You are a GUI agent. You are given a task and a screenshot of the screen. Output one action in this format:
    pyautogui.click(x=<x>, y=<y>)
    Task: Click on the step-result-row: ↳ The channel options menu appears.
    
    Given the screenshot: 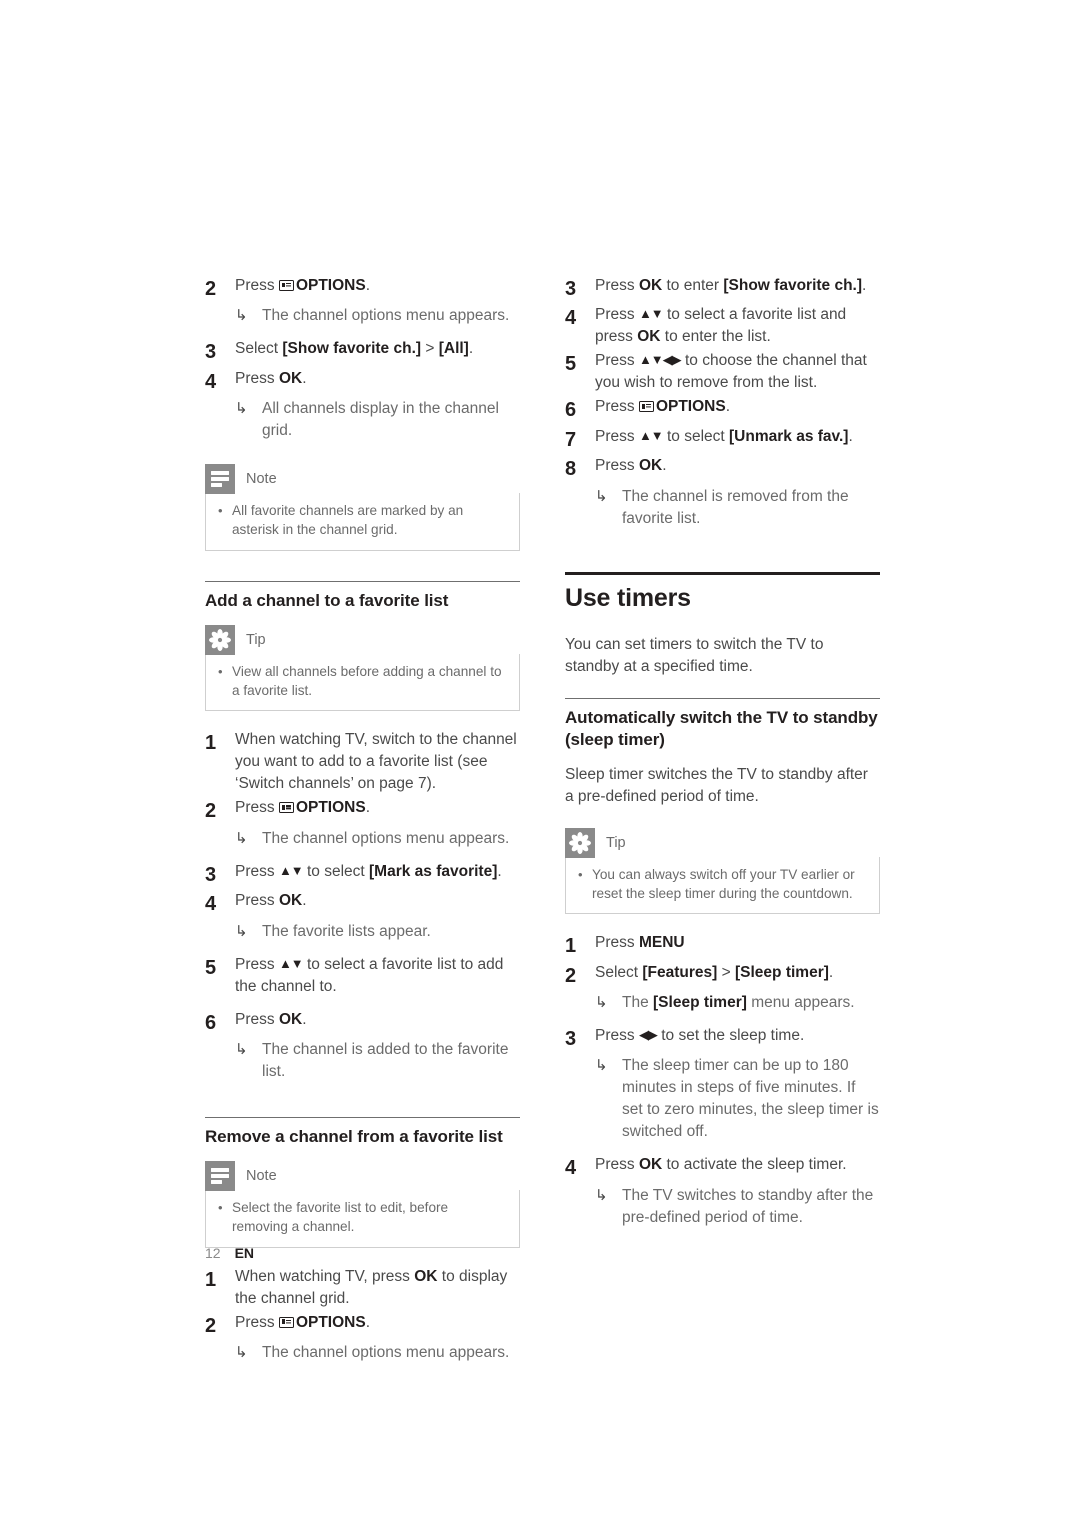 What is the action you would take?
    pyautogui.click(x=362, y=315)
    